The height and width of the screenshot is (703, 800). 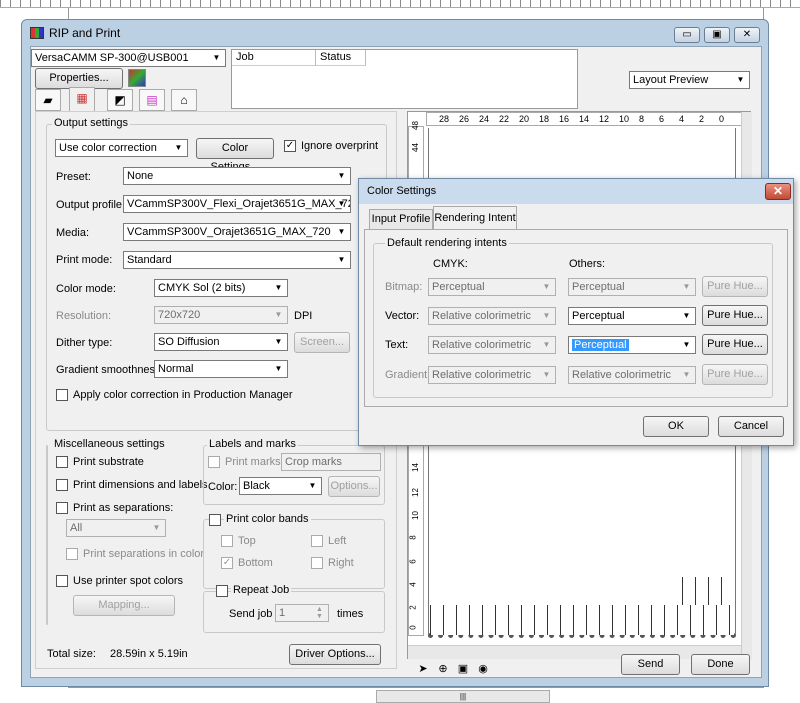 I want to click on dialog-close-button: ✕, so click(x=778, y=191).